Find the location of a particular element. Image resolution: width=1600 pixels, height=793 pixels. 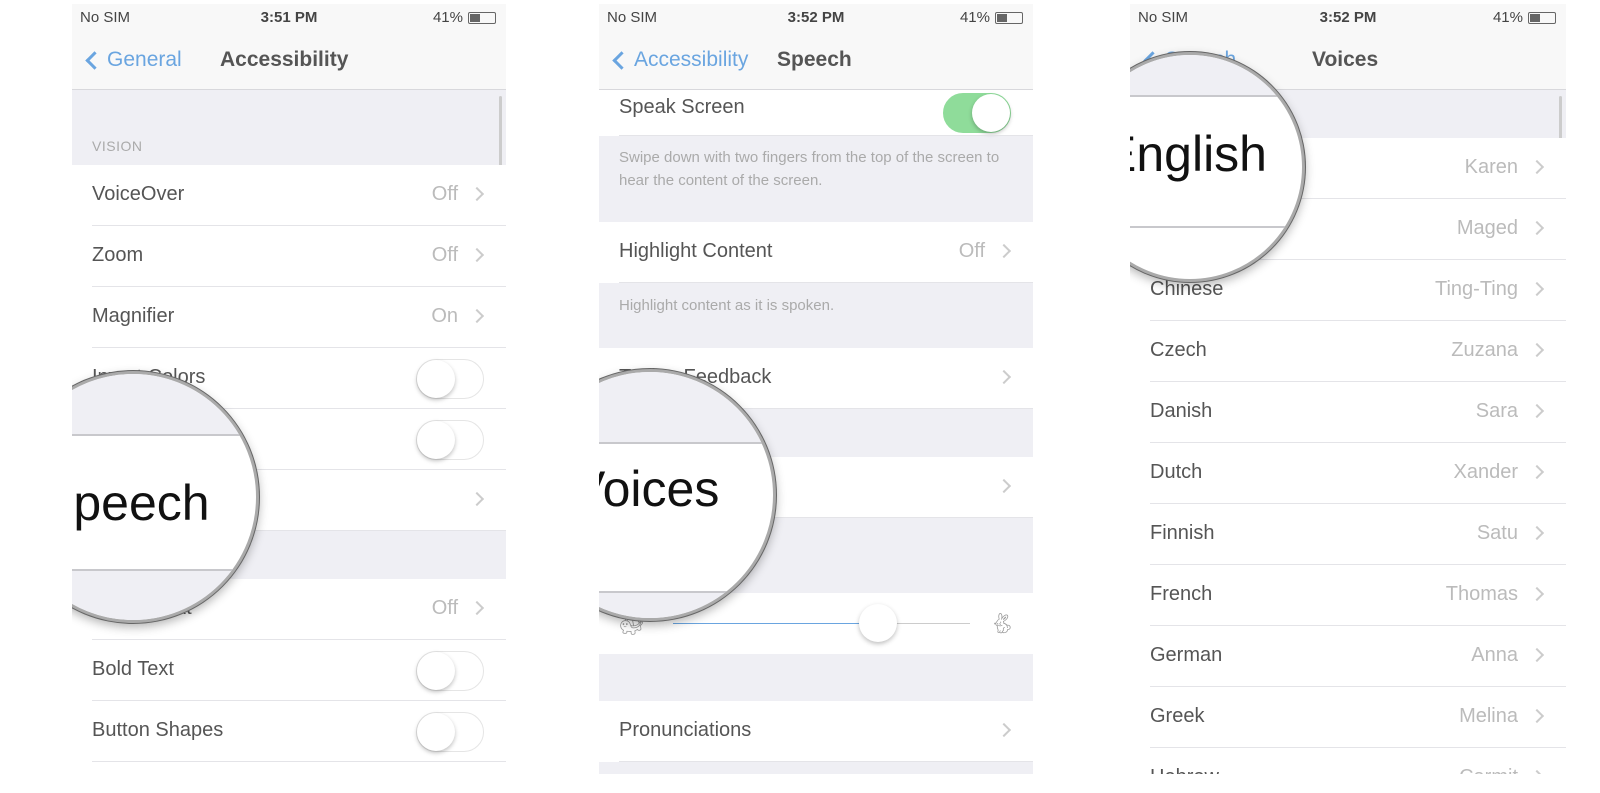

row-label: Finnish is located at coordinates (1182, 533).